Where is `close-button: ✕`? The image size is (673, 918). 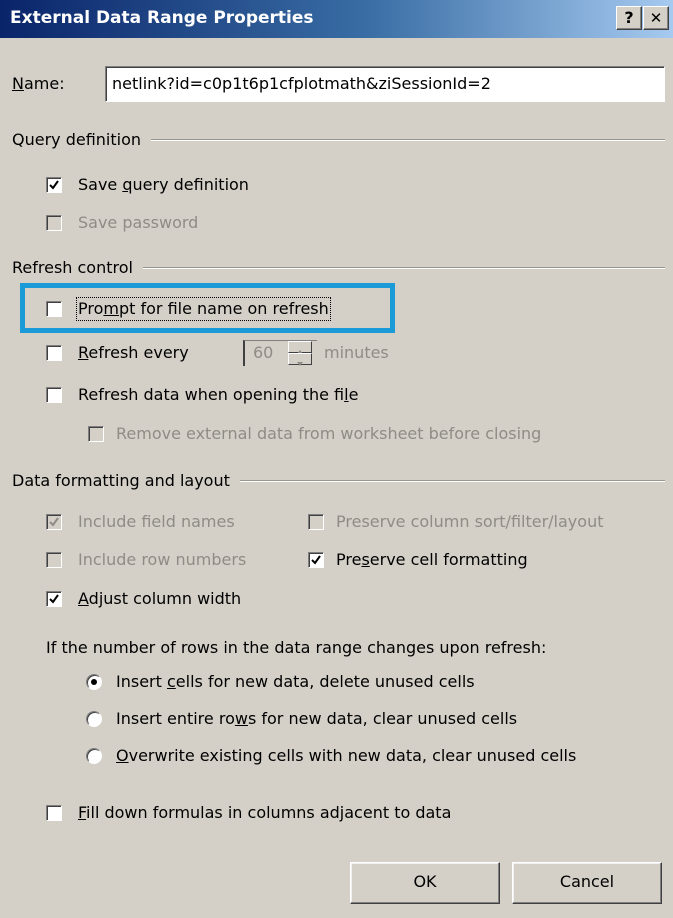
close-button: ✕ is located at coordinates (656, 18).